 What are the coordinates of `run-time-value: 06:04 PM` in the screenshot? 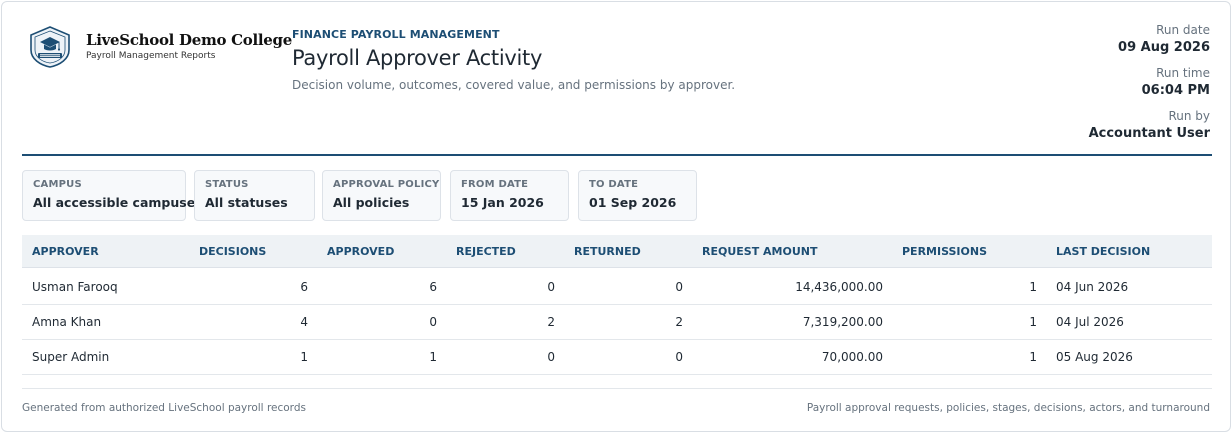 It's located at (1175, 90).